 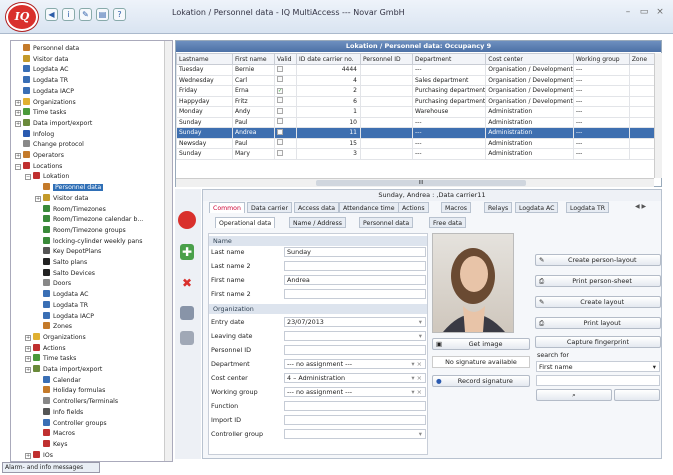 What do you see at coordinates (317, 207) in the screenshot?
I see `tab-access-data: Access data` at bounding box center [317, 207].